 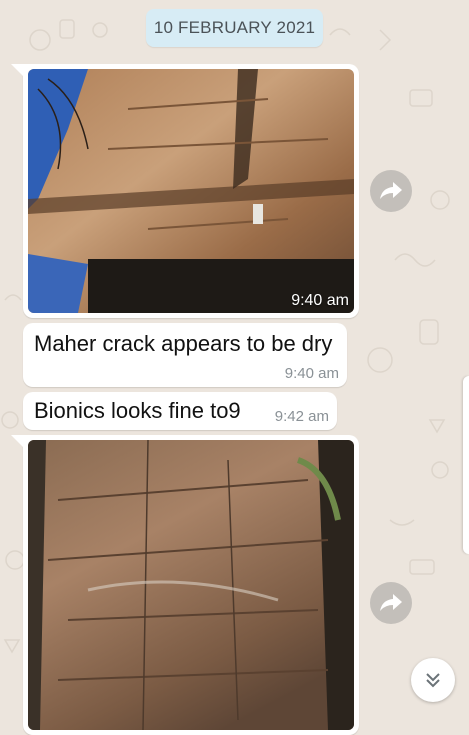 I want to click on scrollbar, so click(x=466, y=465).